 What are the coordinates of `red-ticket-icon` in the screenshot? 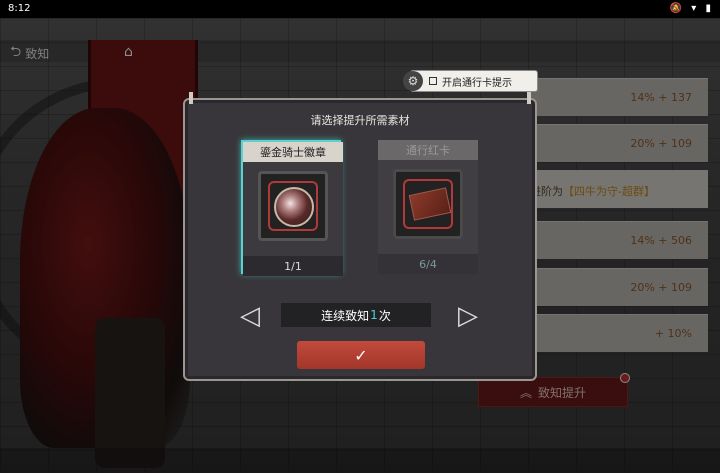 It's located at (430, 204).